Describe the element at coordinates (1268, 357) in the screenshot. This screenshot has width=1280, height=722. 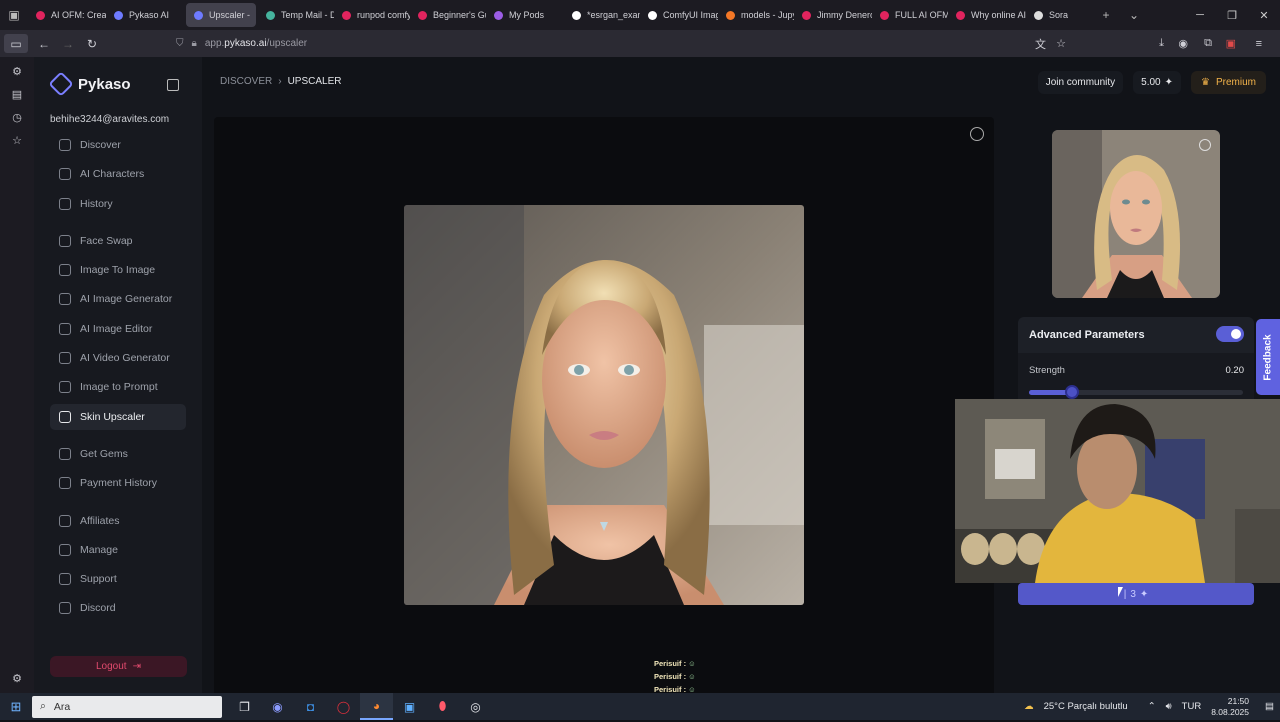
I see `feedback-tab: Feedback` at that location.